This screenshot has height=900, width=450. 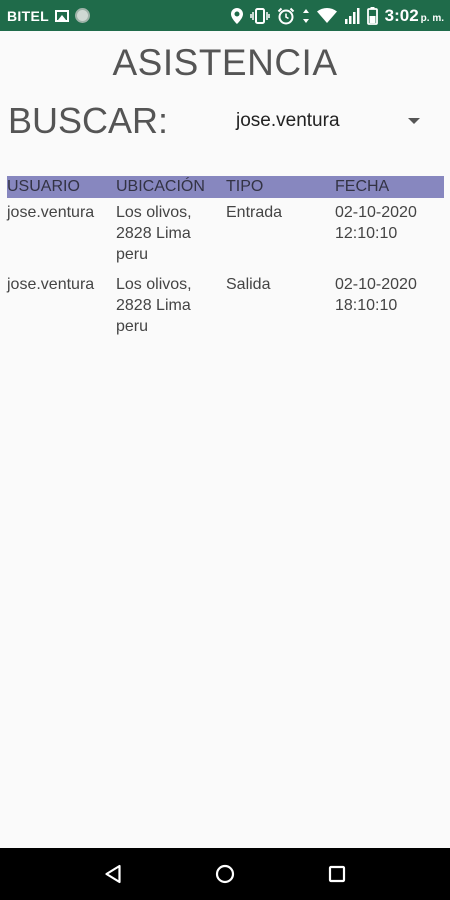 I want to click on location-icon, so click(x=236, y=15).